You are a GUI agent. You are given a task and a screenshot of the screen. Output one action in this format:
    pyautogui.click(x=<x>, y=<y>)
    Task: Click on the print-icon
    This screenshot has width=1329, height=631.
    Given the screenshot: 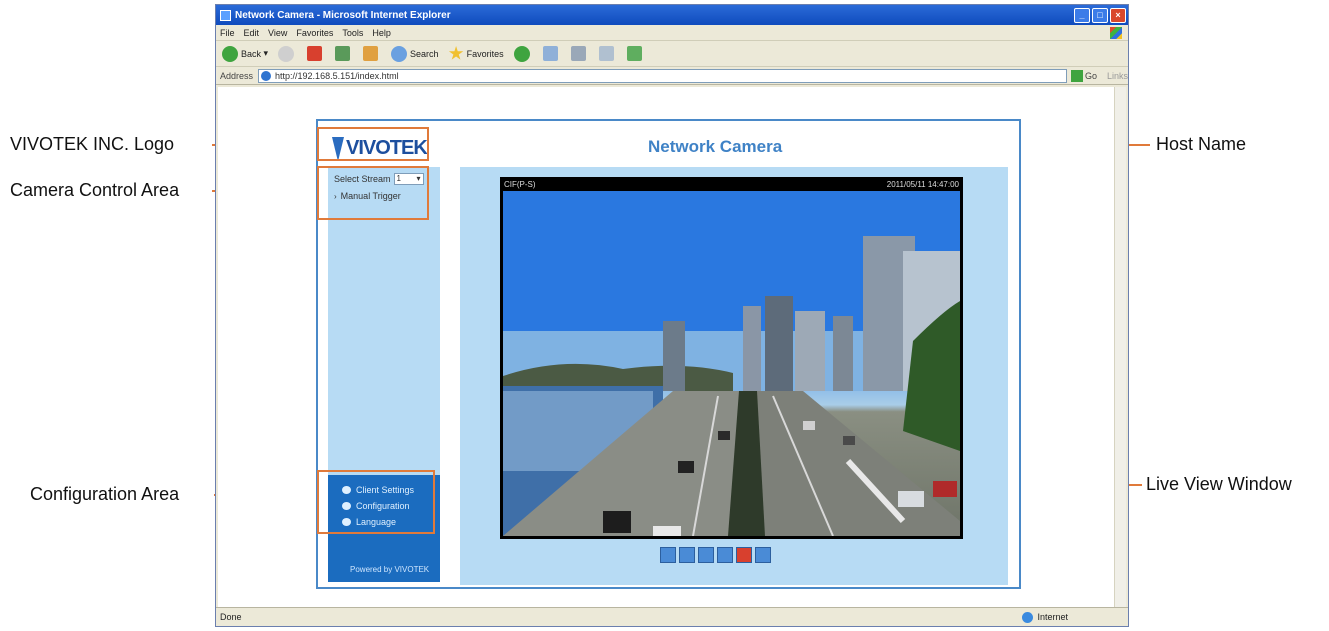 What is the action you would take?
    pyautogui.click(x=578, y=53)
    